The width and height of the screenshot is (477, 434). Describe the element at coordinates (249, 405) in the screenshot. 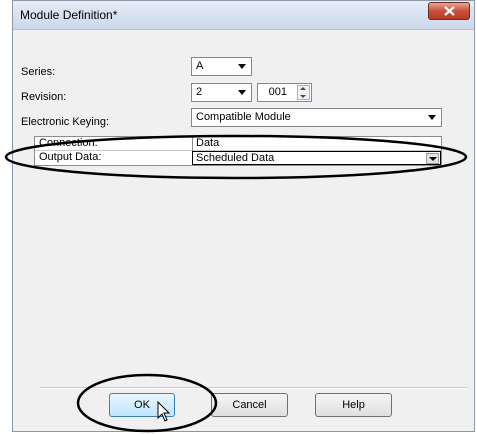

I see `cancel-button: Cancel` at that location.